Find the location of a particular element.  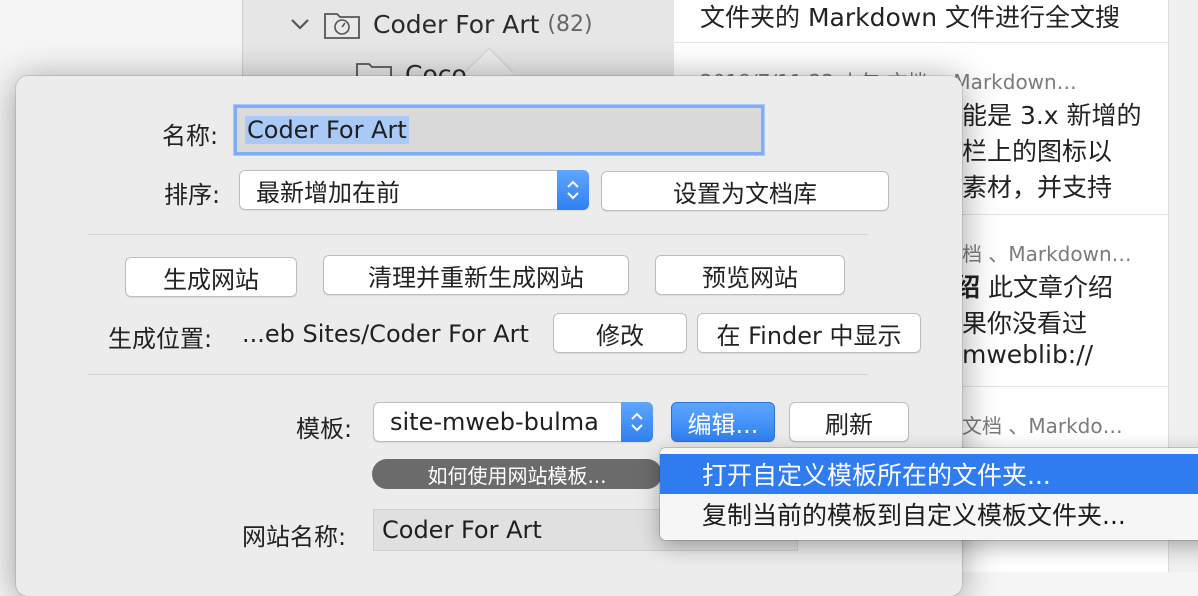

sort-label: 排序: is located at coordinates (192, 195).